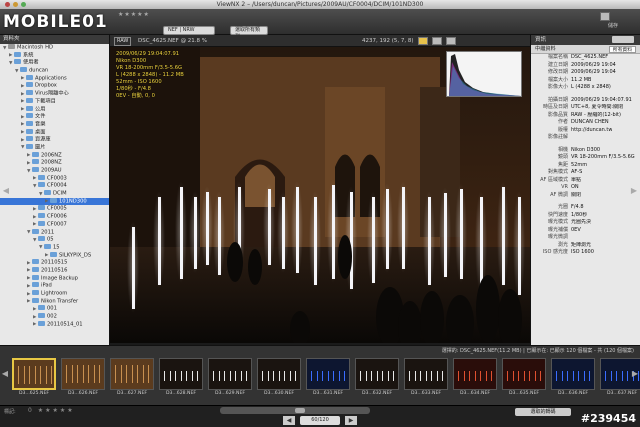  I want to click on thumbnail: D3...635.NEF, so click(524, 378).